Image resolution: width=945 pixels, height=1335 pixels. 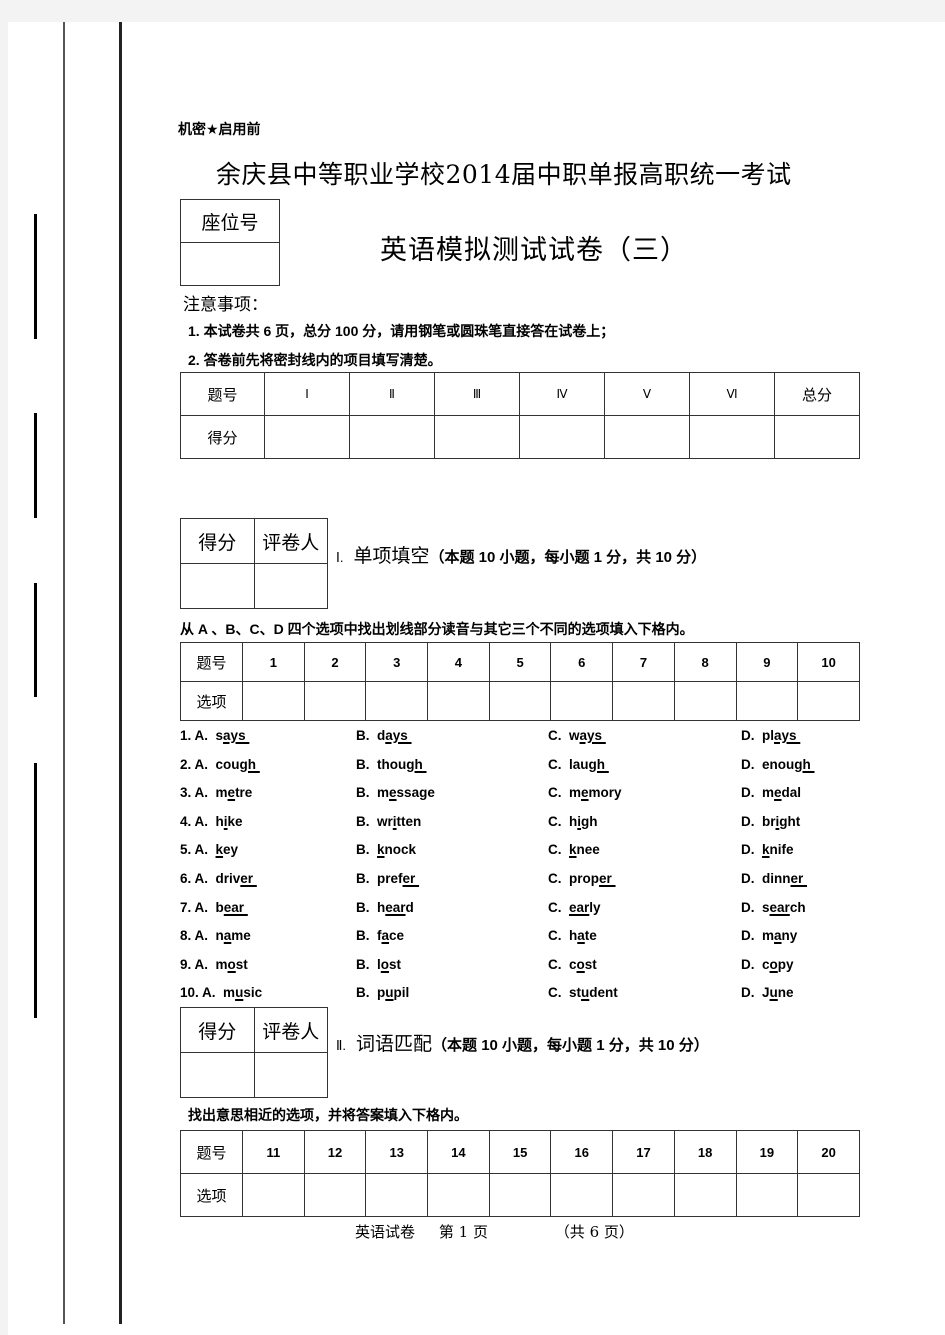 I want to click on note-item: 1. 本试卷共 6 页，总分 100 分，请用钢笔或圆珠笔直接答在试卷上；, so click(x=401, y=331).